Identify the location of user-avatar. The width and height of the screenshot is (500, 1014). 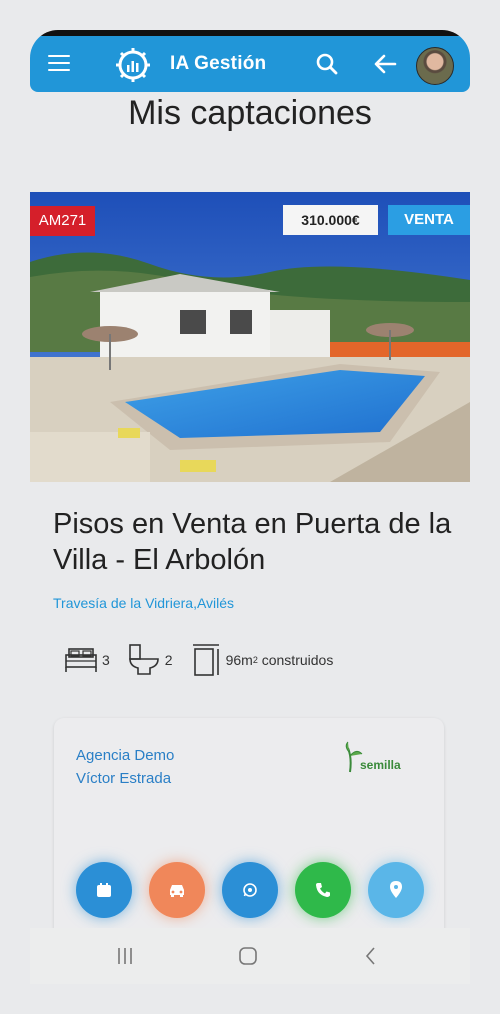
(435, 66).